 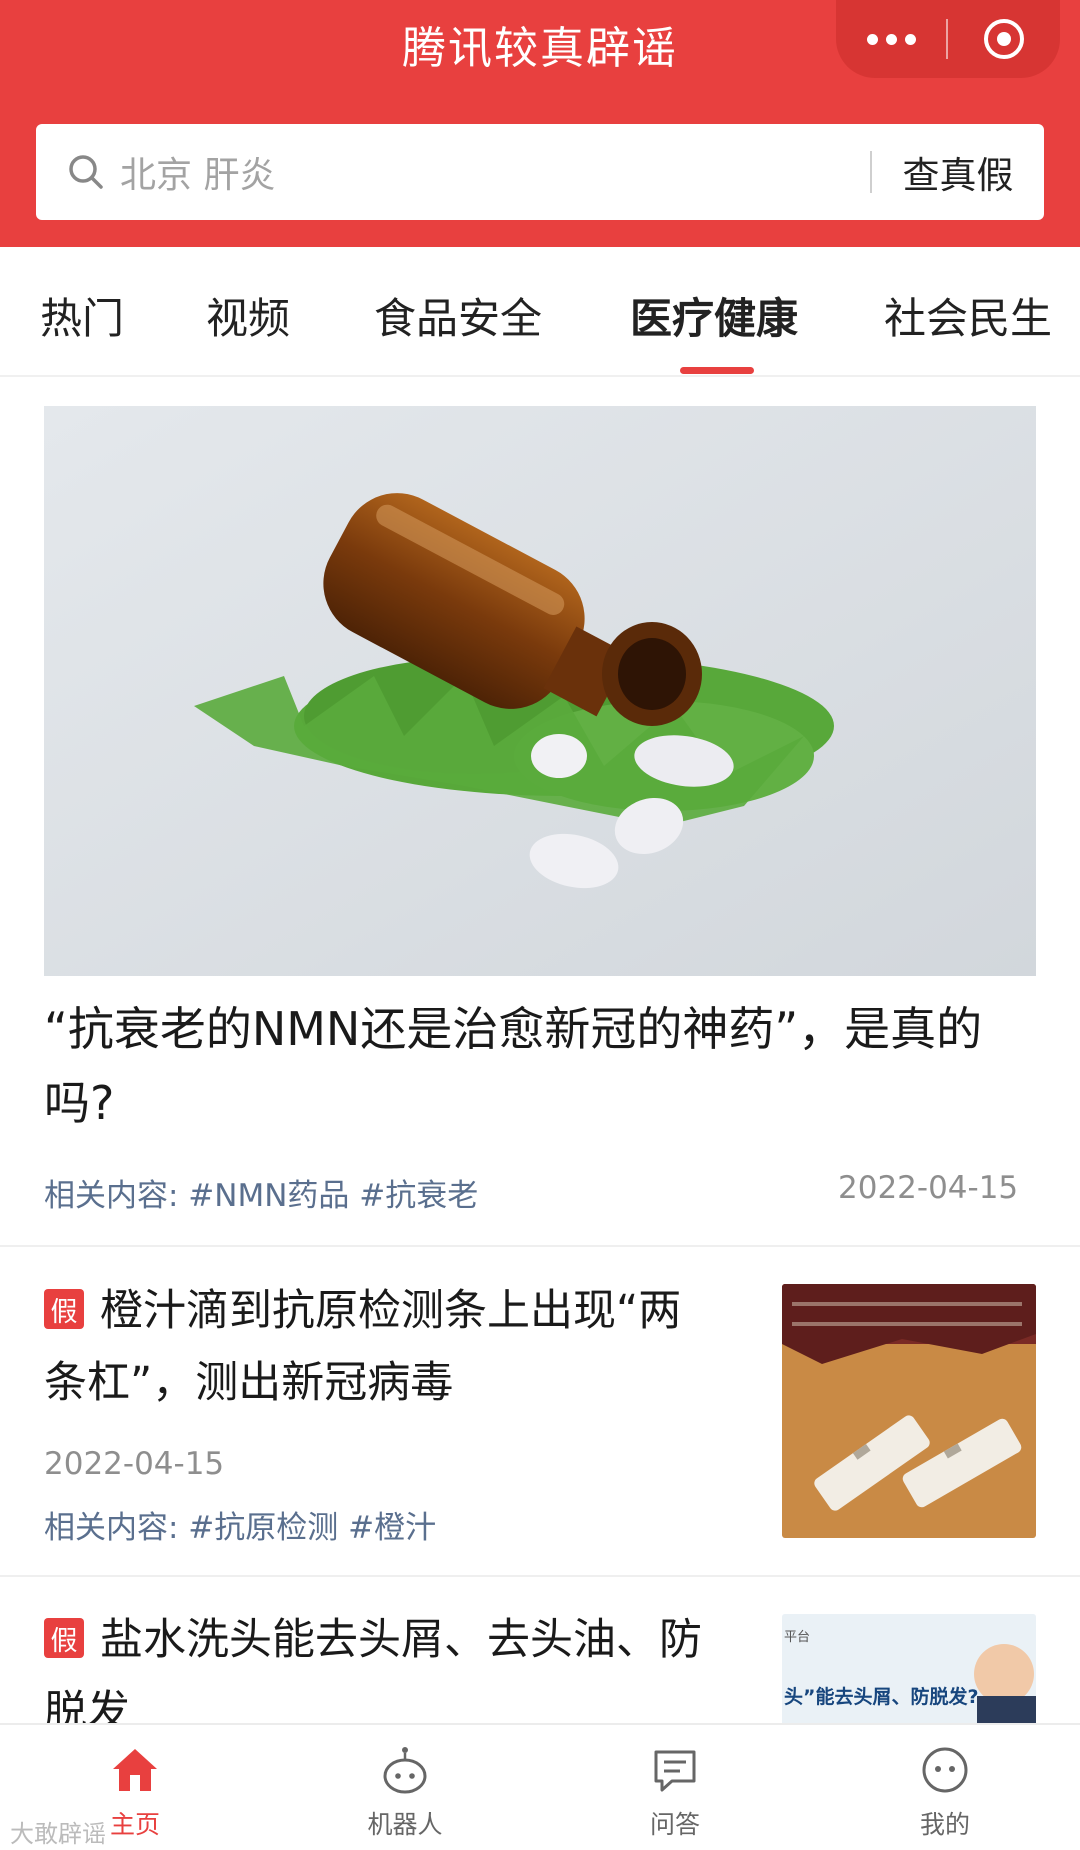 I want to click on article-title: 橙汁滴到抗原检测条上出现“两条杠”，测出新冠病毒, so click(x=384, y=1347).